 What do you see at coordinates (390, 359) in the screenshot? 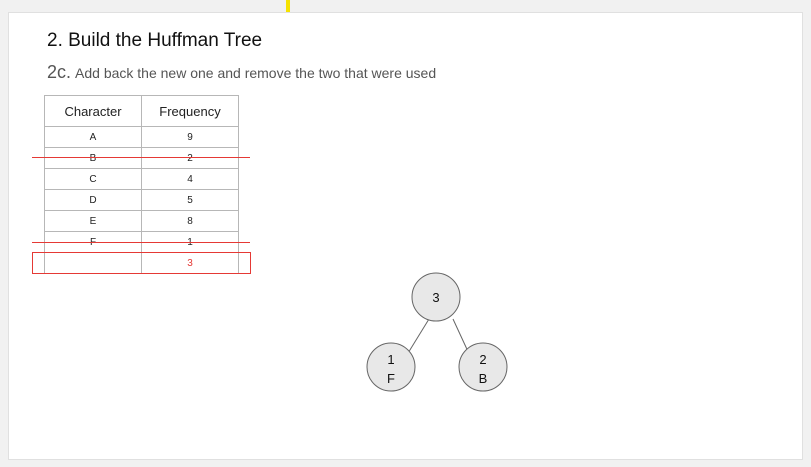
I see `left-node-value: 1` at bounding box center [390, 359].